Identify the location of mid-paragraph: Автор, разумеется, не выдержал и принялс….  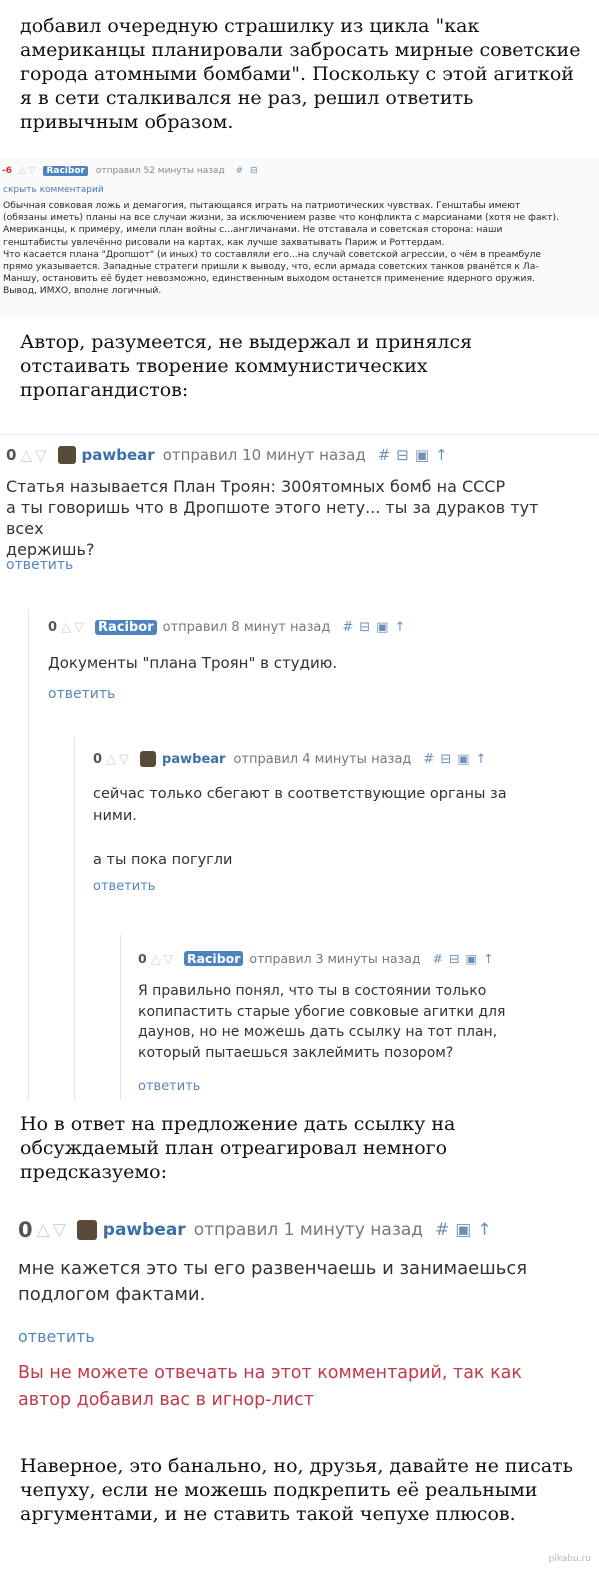
(246, 366).